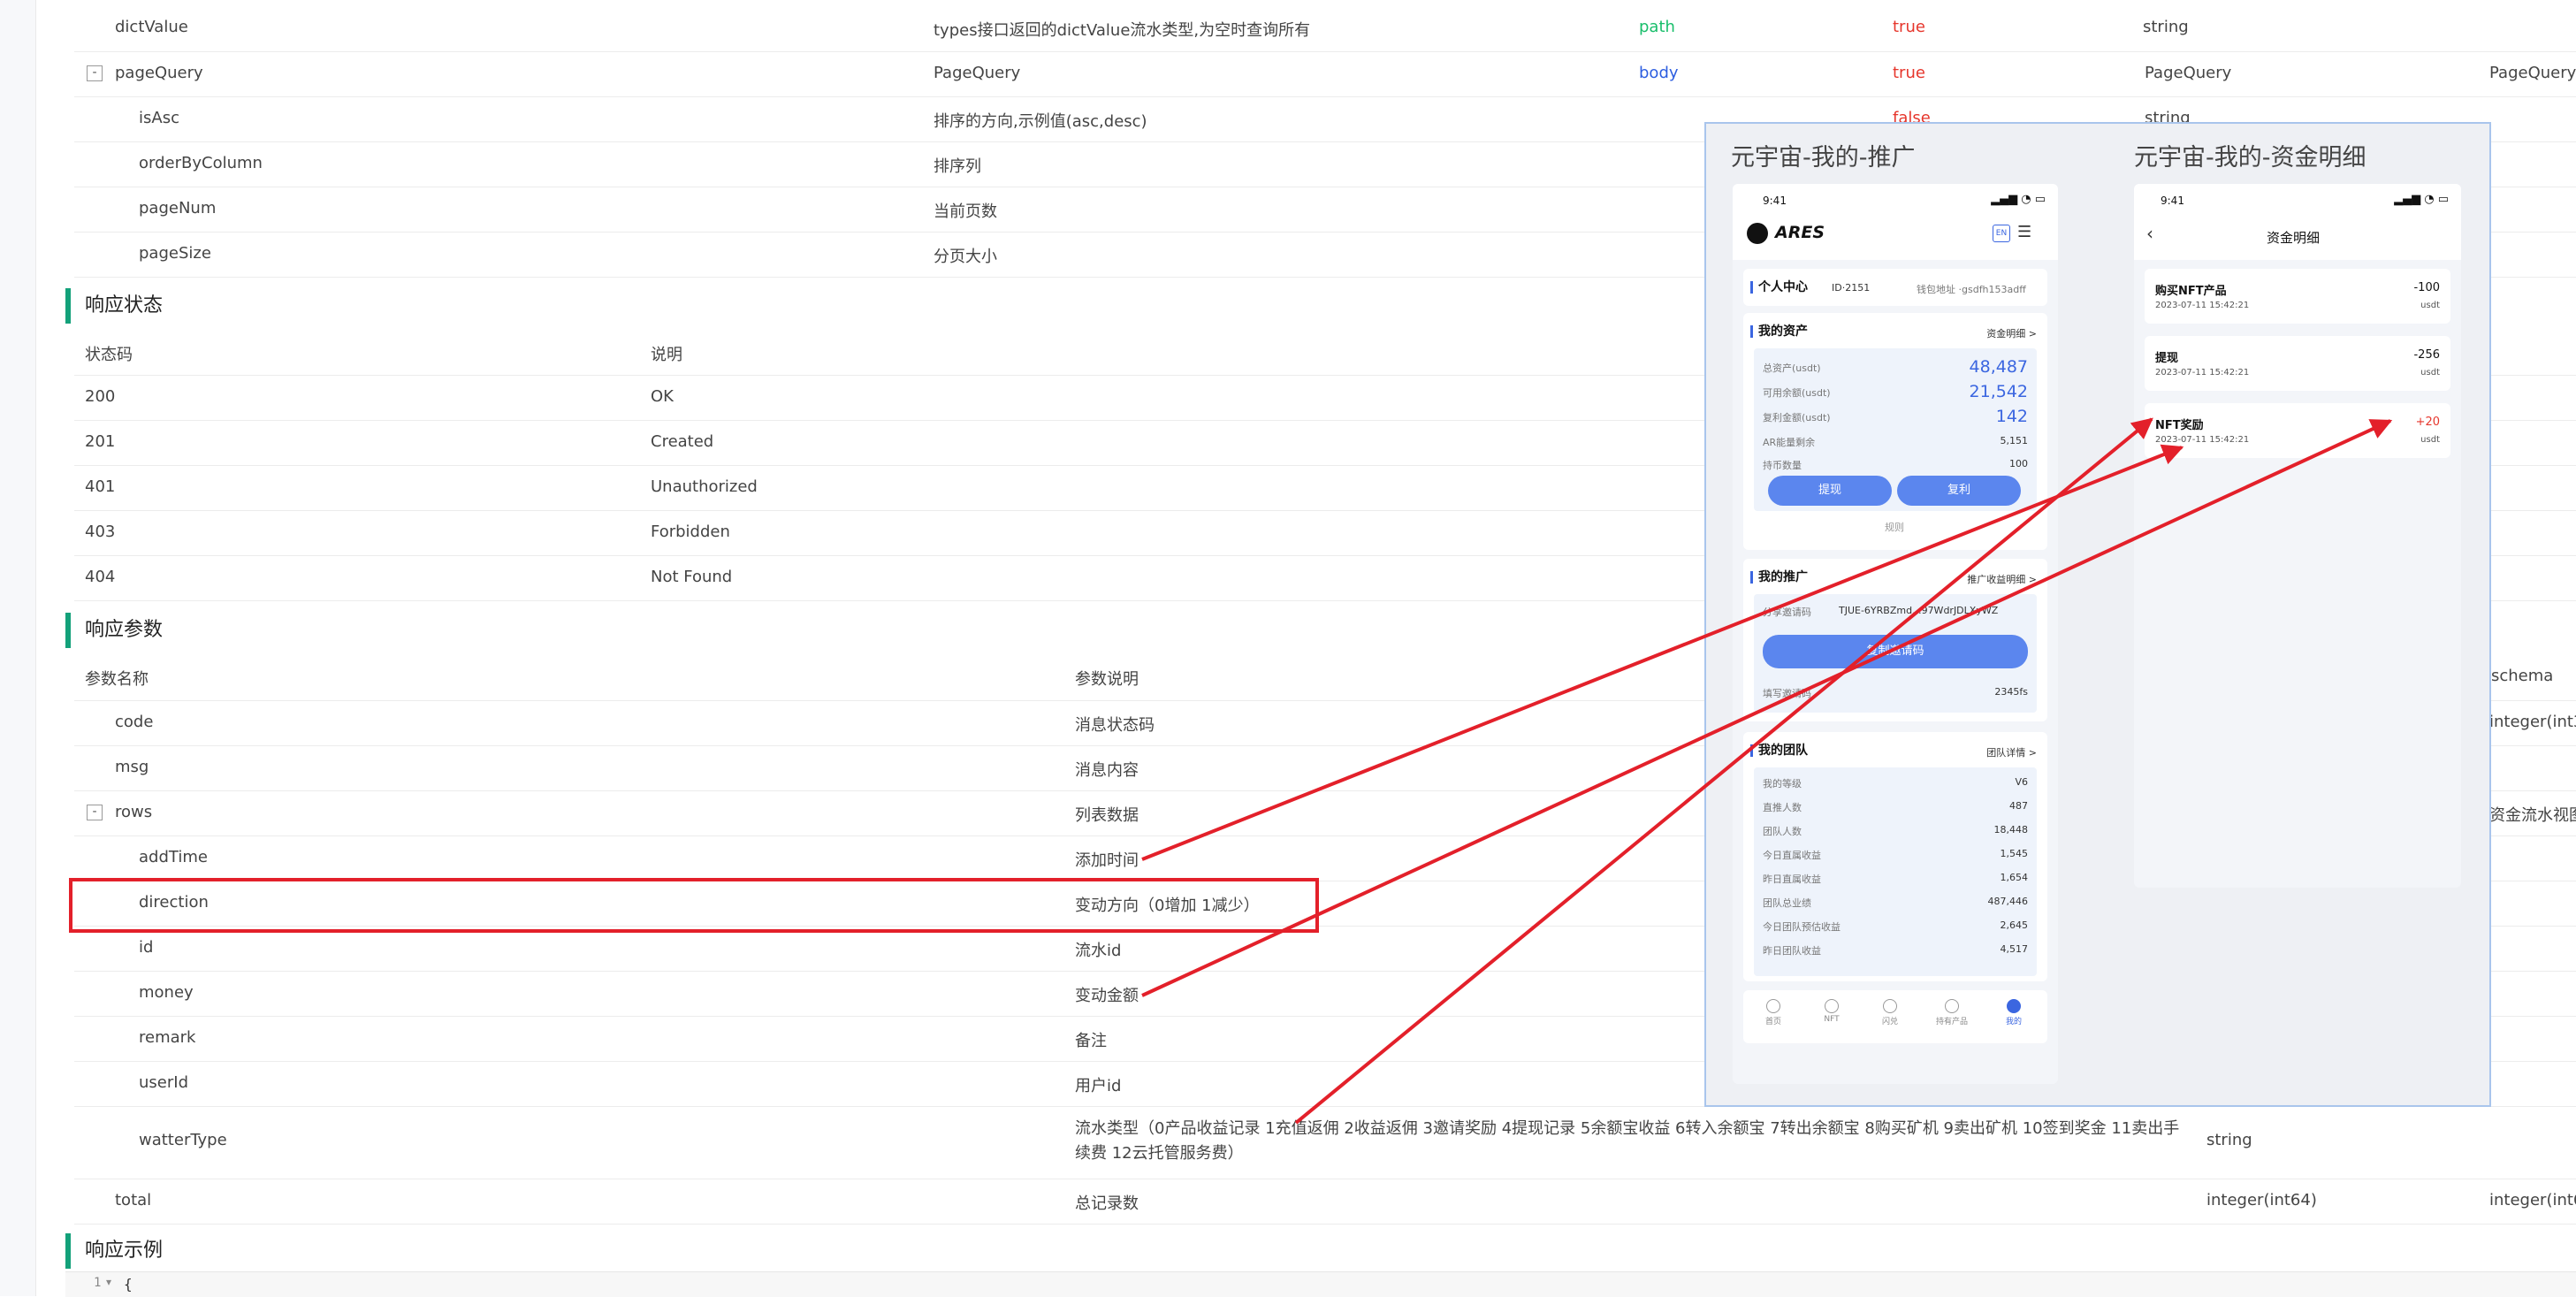  What do you see at coordinates (166, 993) in the screenshot?
I see `param-name: money` at bounding box center [166, 993].